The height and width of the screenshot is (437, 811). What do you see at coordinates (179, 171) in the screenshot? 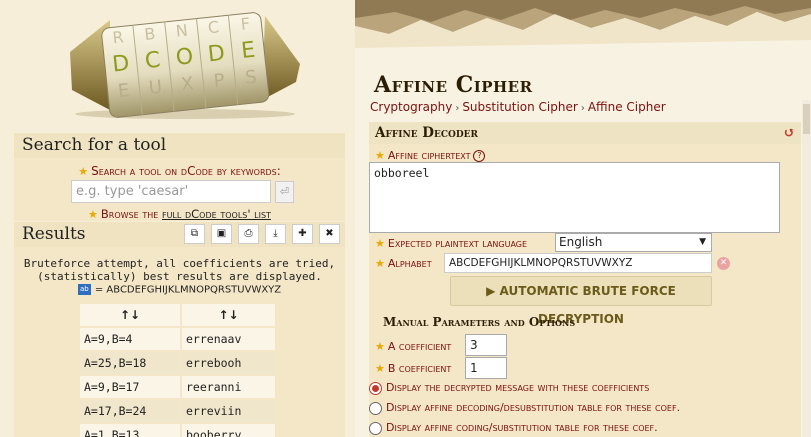
I see `search-label: ★ Search a tool on dCode by keywords:` at bounding box center [179, 171].